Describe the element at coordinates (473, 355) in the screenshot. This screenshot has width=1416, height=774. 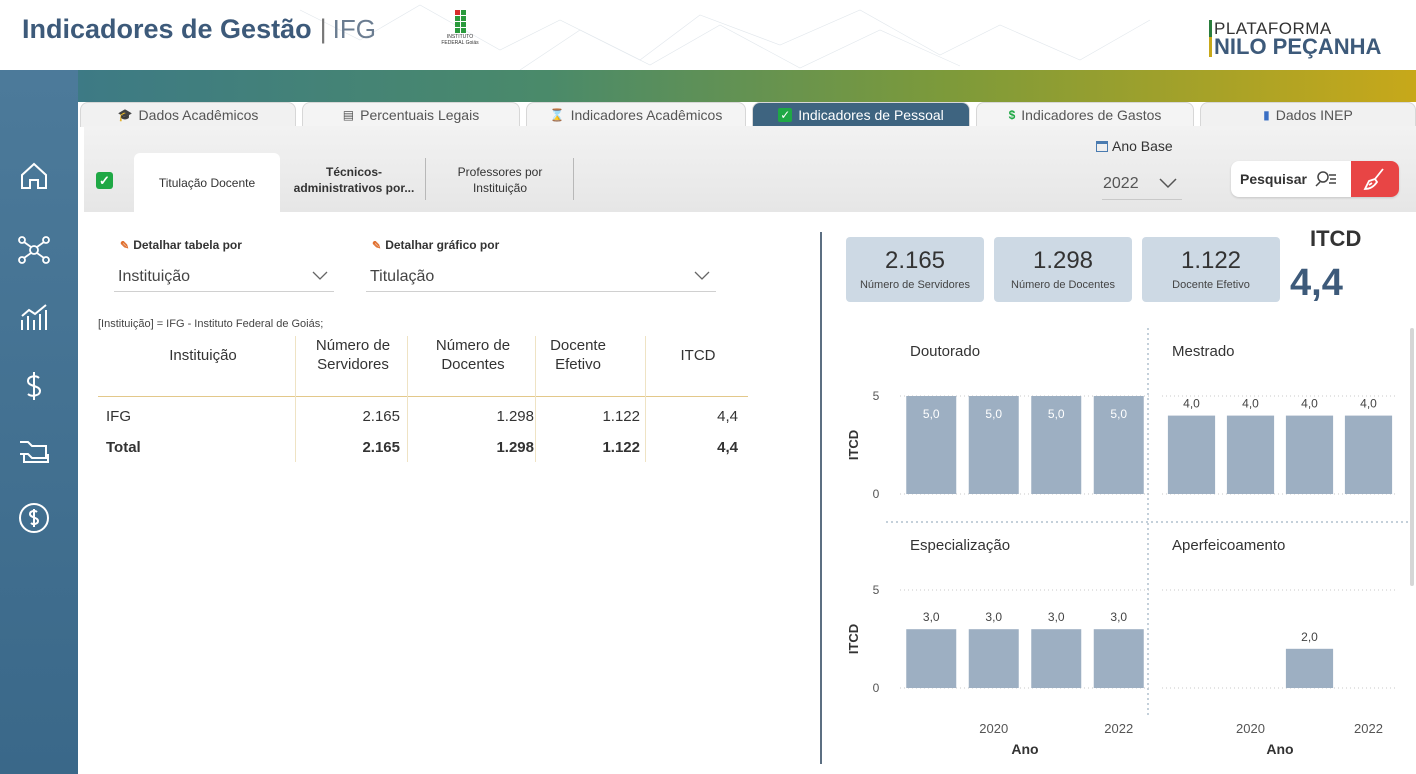
I see `column-header-docentes: Número de Docentes` at that location.